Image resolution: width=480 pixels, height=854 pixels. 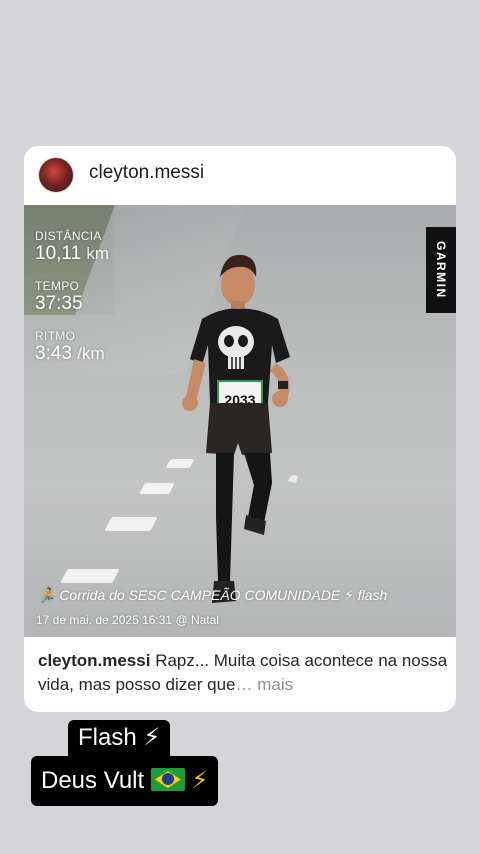 What do you see at coordinates (240, 175) in the screenshot?
I see `post-header: cleyton.messi` at bounding box center [240, 175].